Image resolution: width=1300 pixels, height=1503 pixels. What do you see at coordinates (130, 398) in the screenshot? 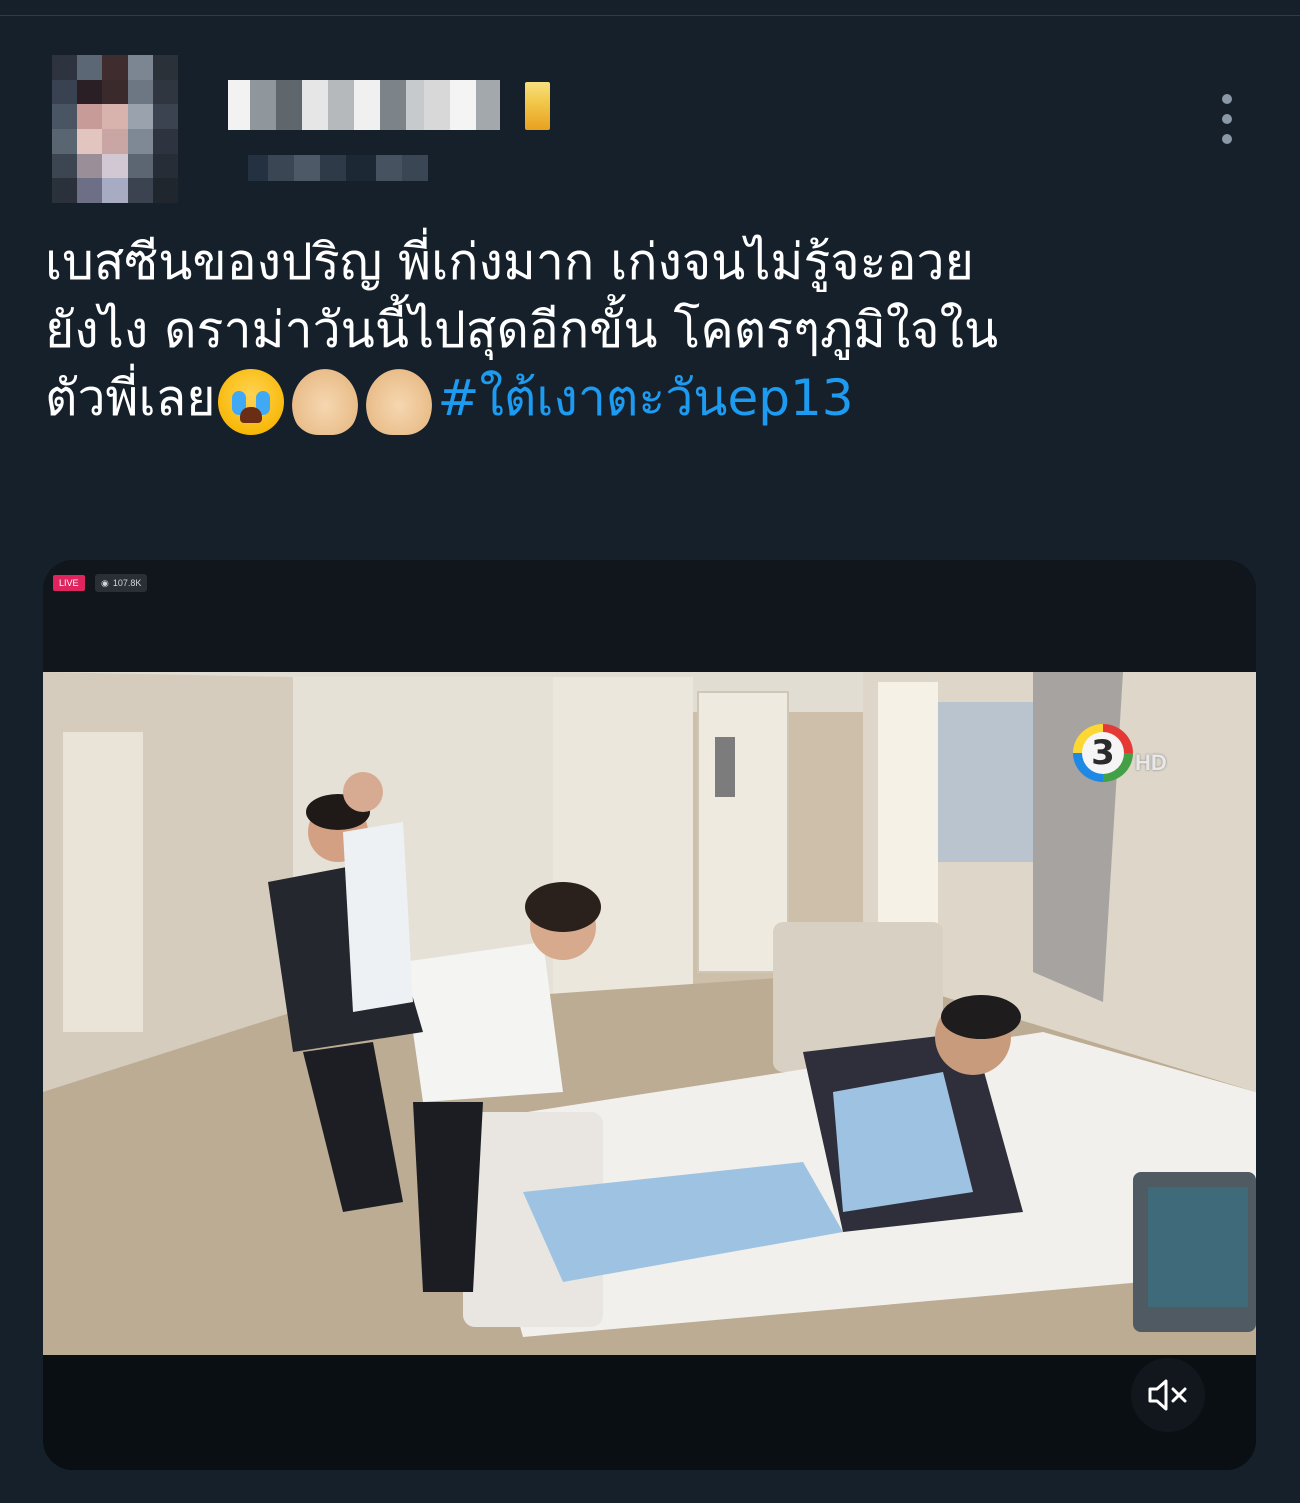
I see `tweet-text-line-3-prefix: ตัวพี่เลย` at bounding box center [130, 398].